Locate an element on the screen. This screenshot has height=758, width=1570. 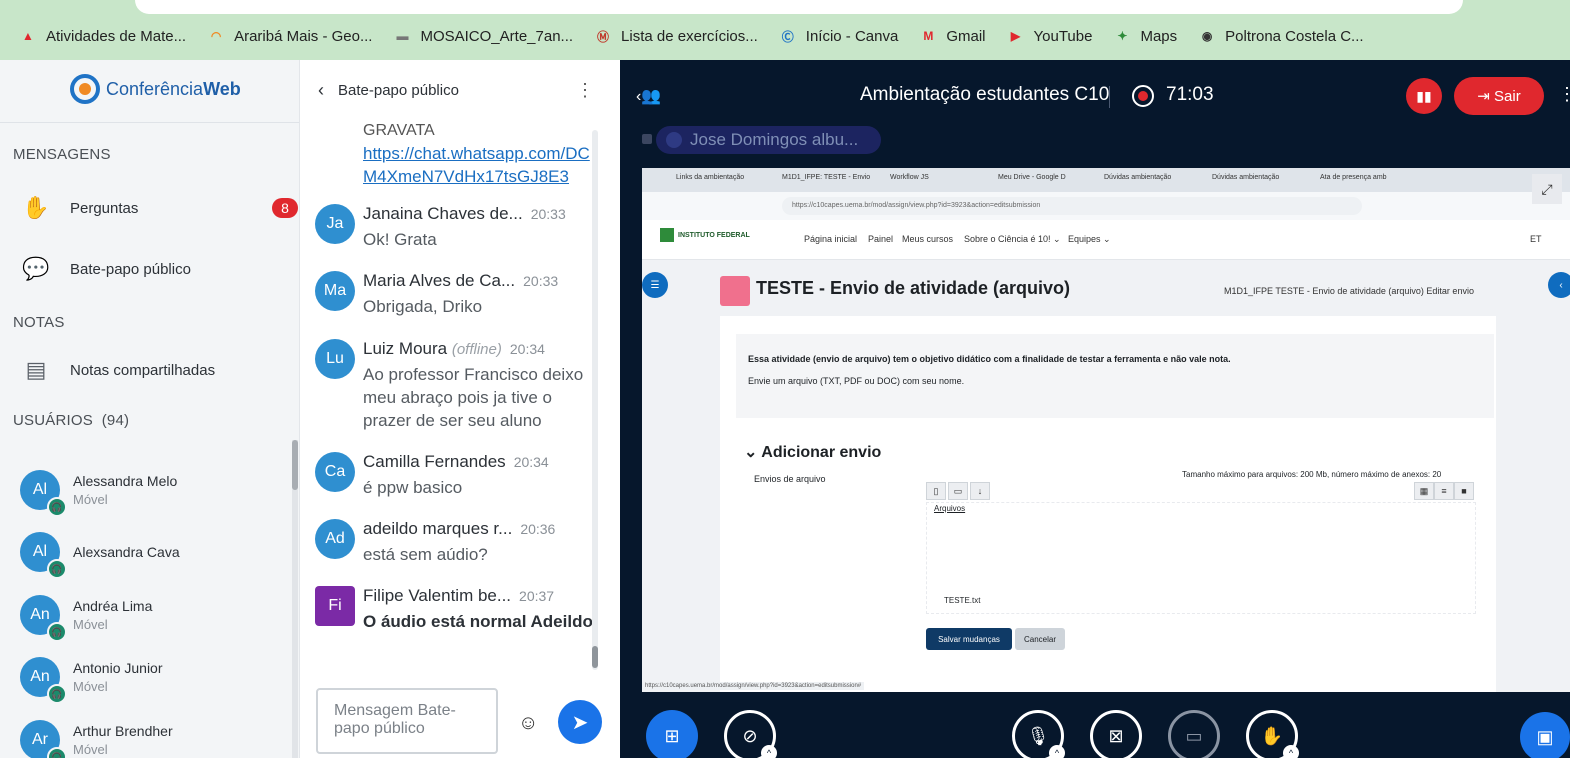
youtube-icon: ▶ is located at coordinates (1015, 36).